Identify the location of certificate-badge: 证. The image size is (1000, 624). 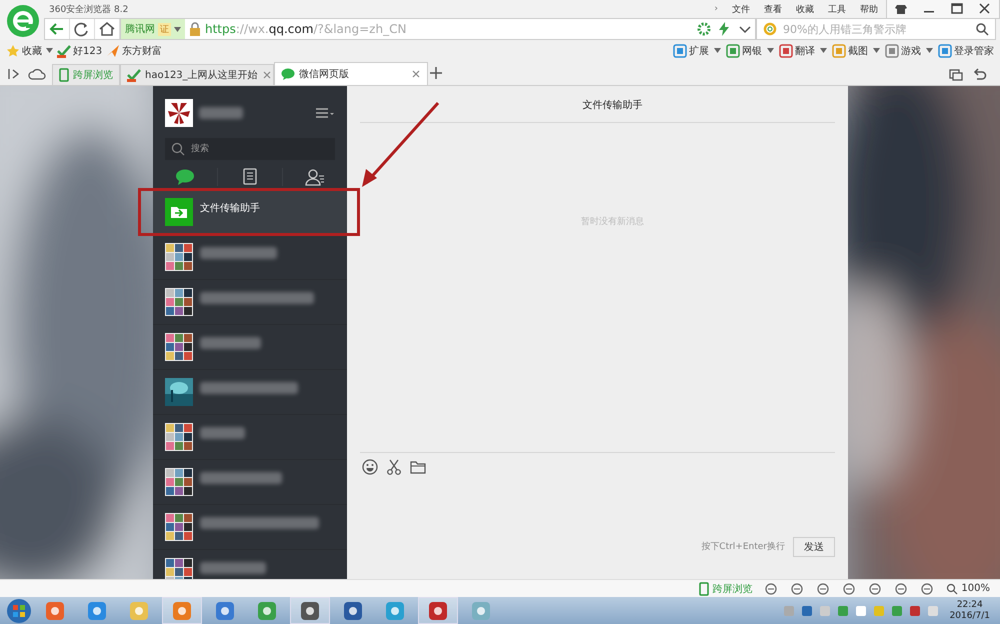
(164, 29).